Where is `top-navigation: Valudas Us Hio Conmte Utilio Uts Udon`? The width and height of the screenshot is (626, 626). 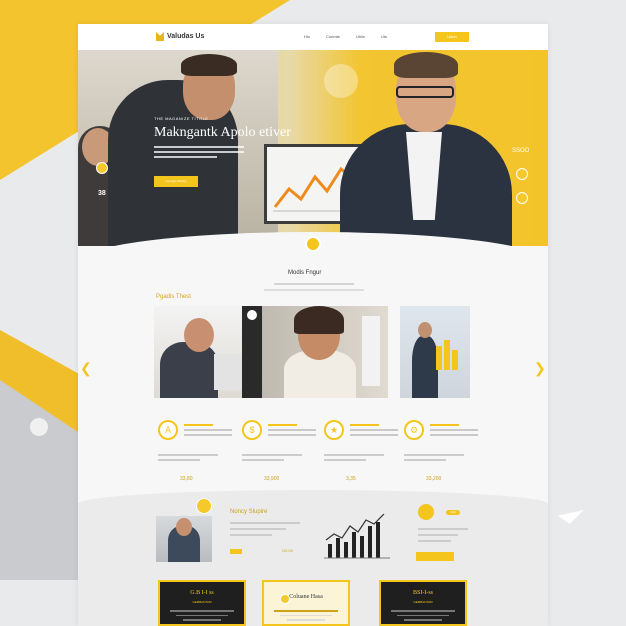
top-navigation: Valudas Us Hio Conmte Utilio Uts Udon is located at coordinates (313, 37).